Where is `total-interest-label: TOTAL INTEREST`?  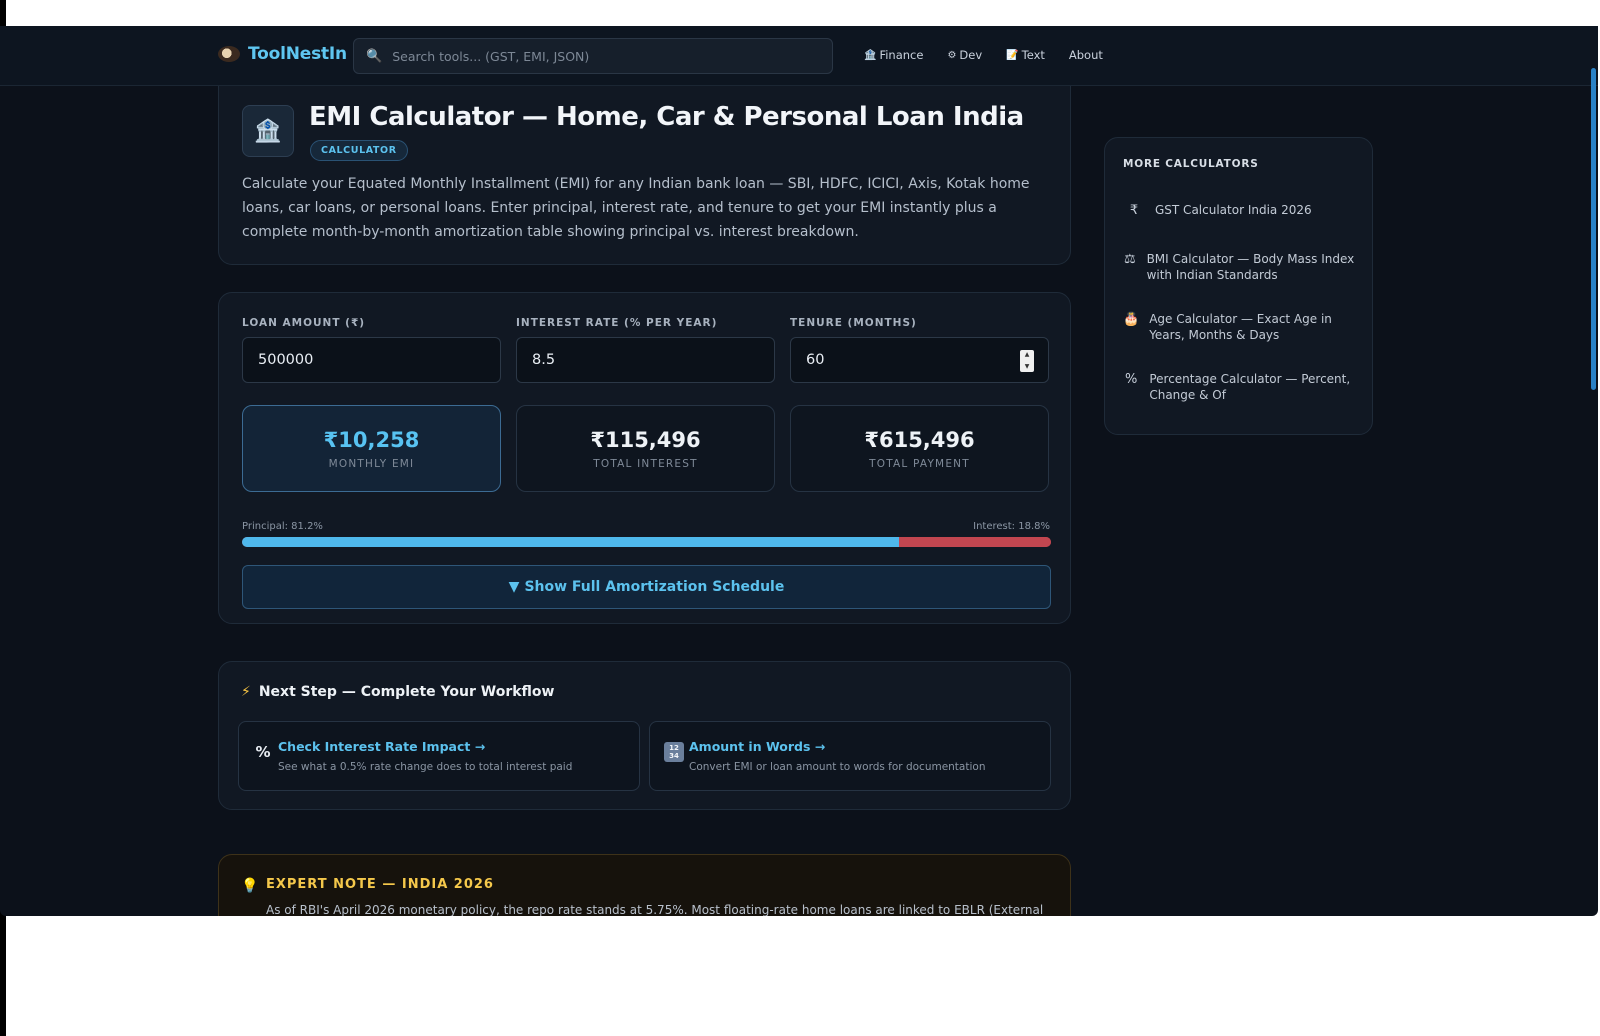 total-interest-label: TOTAL INTEREST is located at coordinates (645, 464).